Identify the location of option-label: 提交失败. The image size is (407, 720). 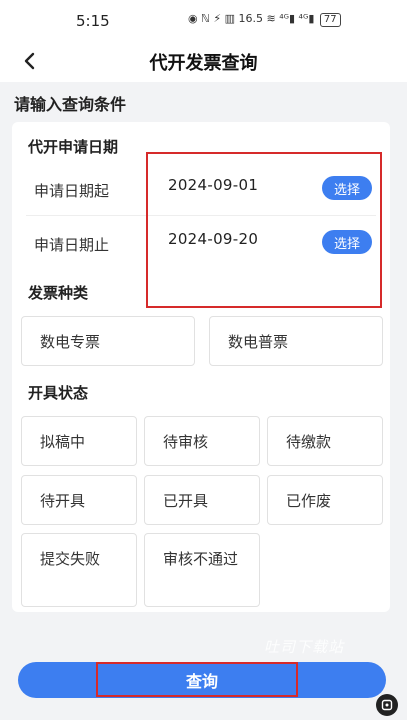
(70, 559).